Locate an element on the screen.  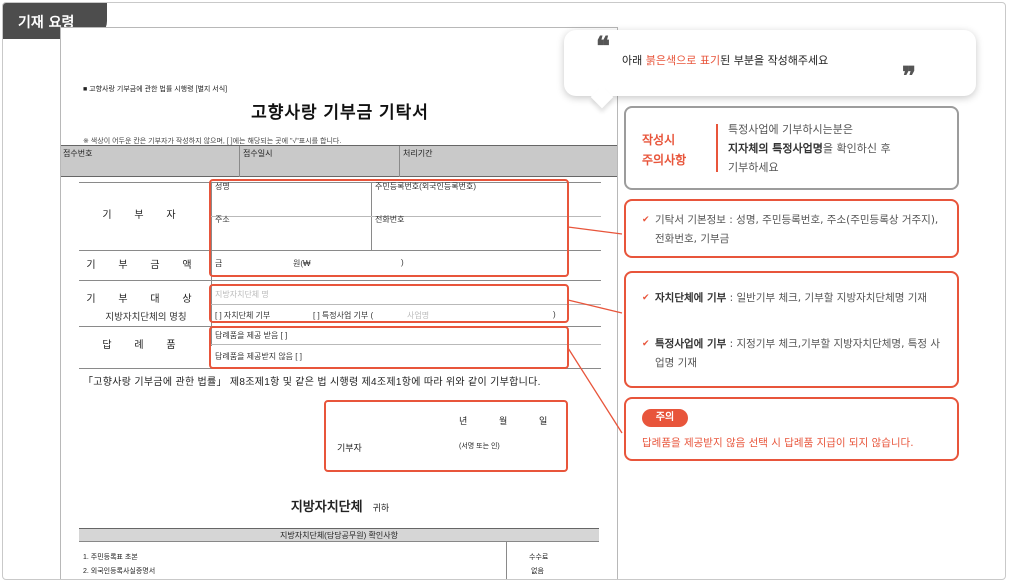
signature-highlight is located at coordinates (446, 436).